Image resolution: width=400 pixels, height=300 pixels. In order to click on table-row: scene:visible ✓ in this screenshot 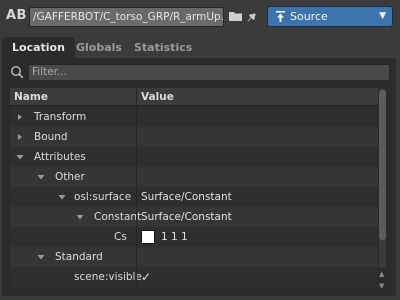, I will do `click(194, 277)`.